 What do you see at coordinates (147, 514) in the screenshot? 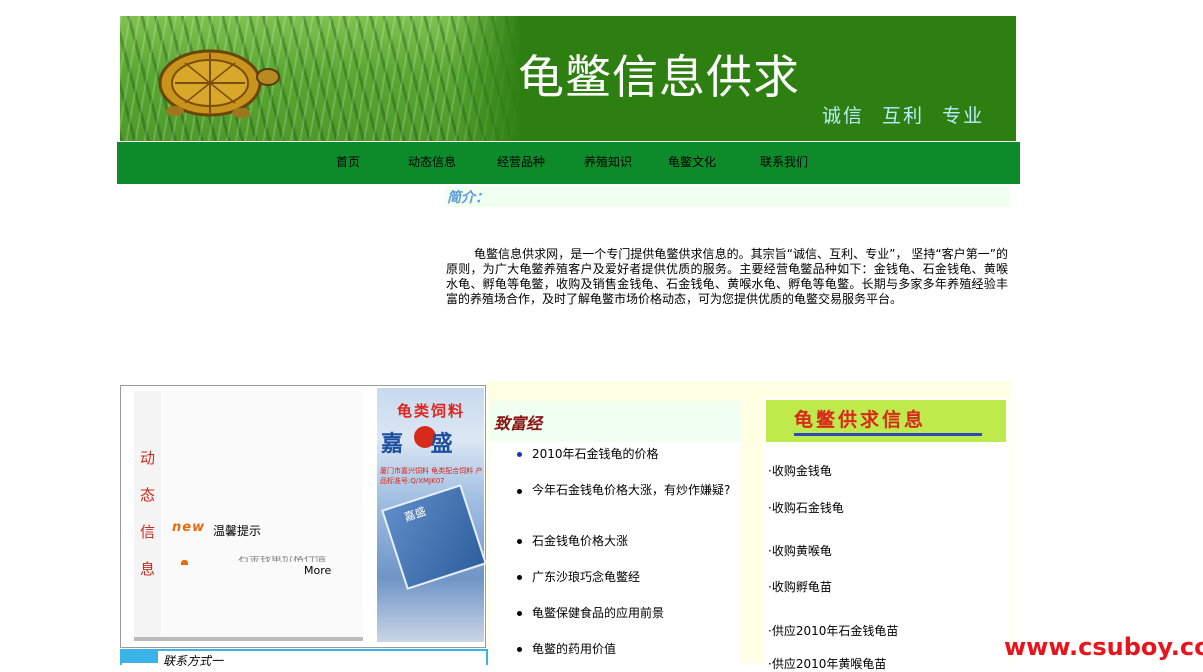
I see `news-side-strip` at bounding box center [147, 514].